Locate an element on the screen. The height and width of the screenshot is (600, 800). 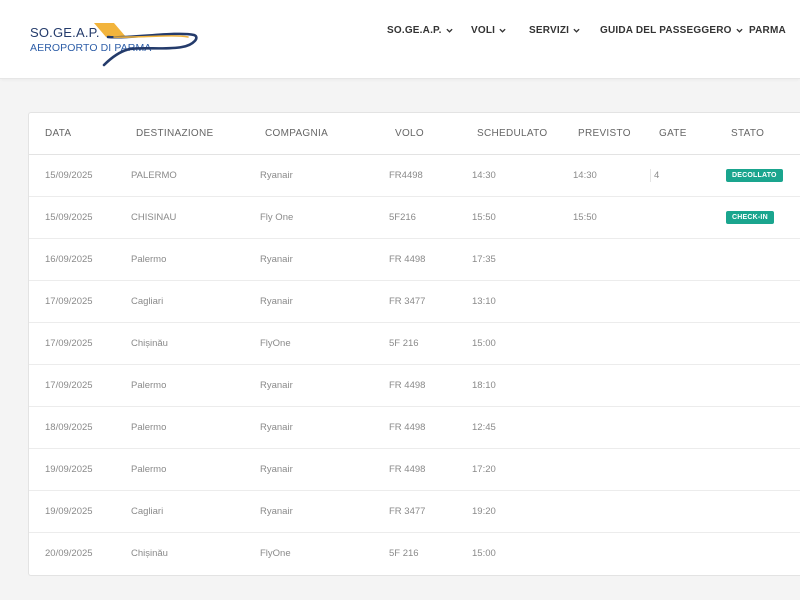
table-row: 19/09/2025 Palermo Ryanair FR 4498 17:20 is located at coordinates (414, 470).